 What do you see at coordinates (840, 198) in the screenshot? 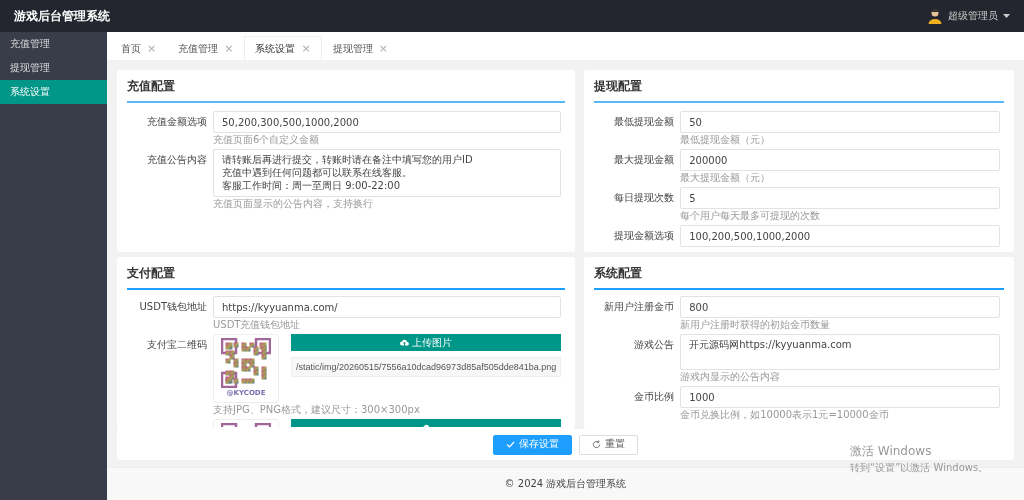
I see `input-field: 5` at bounding box center [840, 198].